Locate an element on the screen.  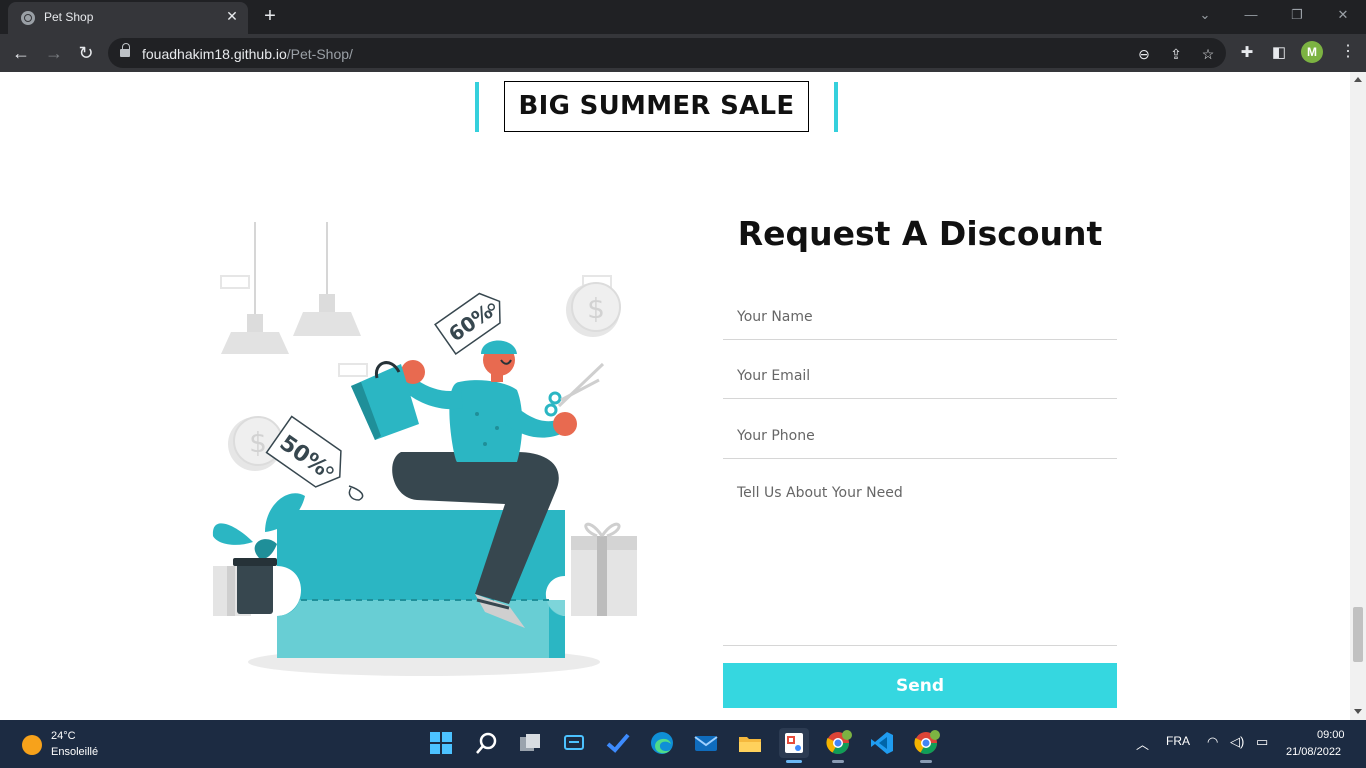
sun-icon is located at coordinates (32, 745).